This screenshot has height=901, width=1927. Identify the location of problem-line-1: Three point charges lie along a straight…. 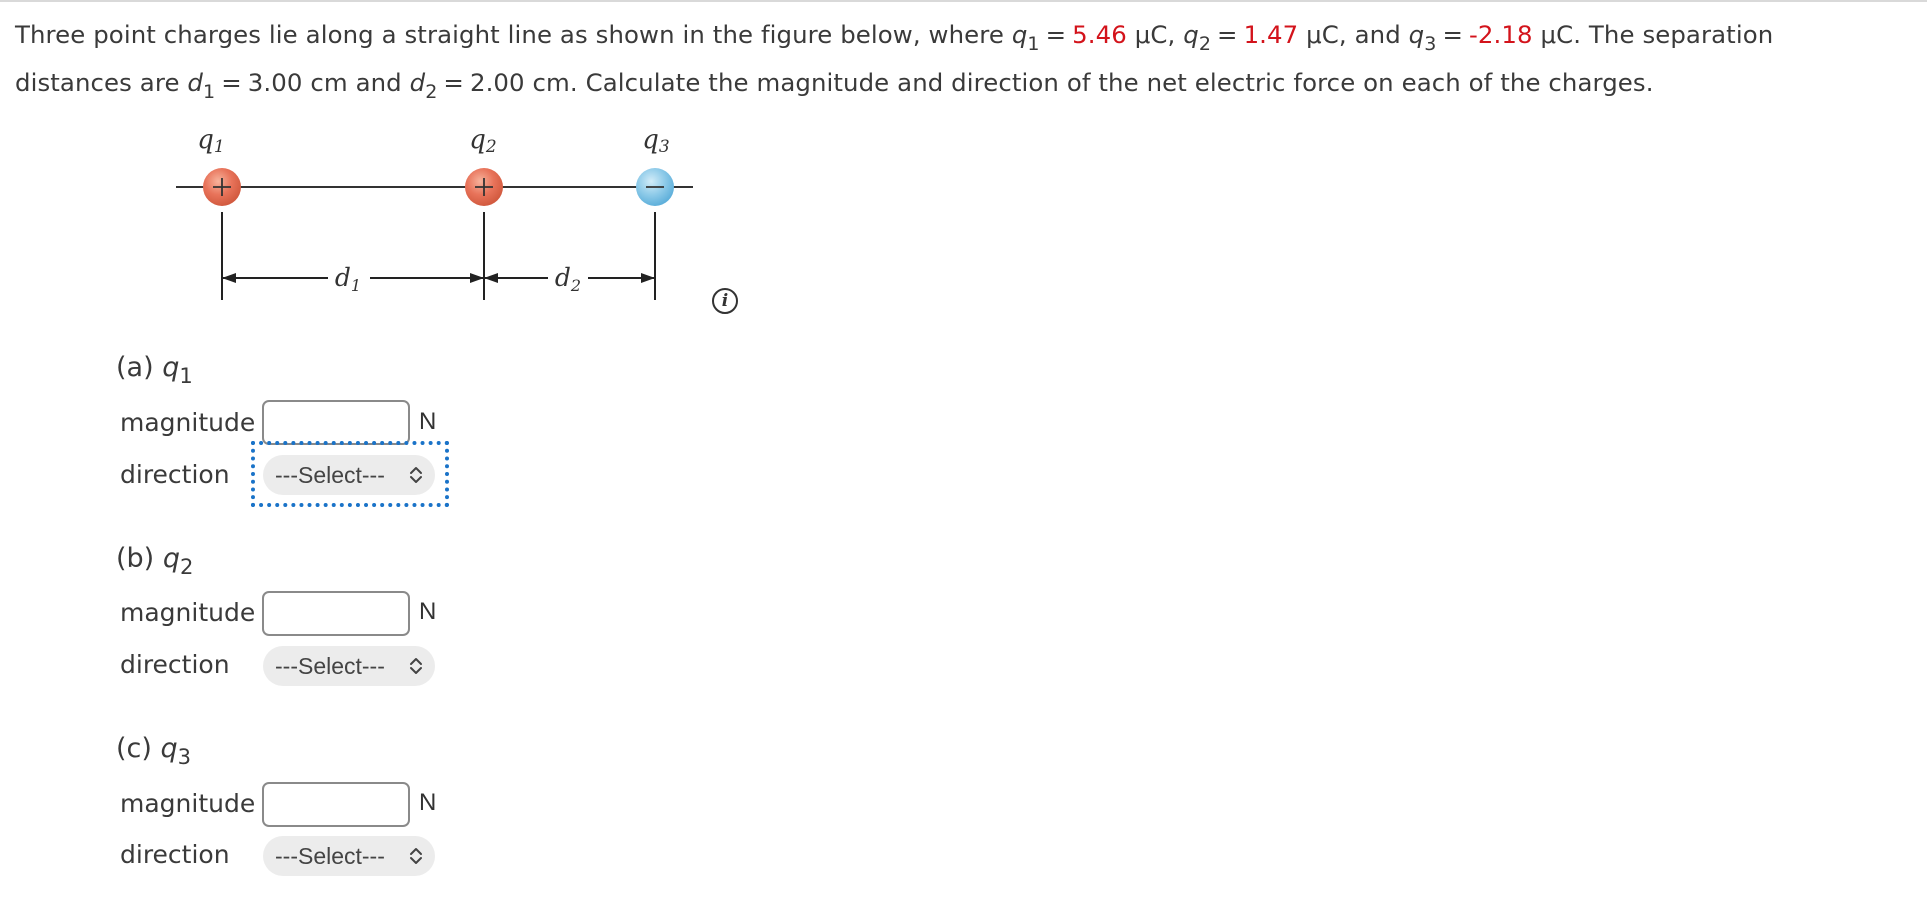
(965, 36).